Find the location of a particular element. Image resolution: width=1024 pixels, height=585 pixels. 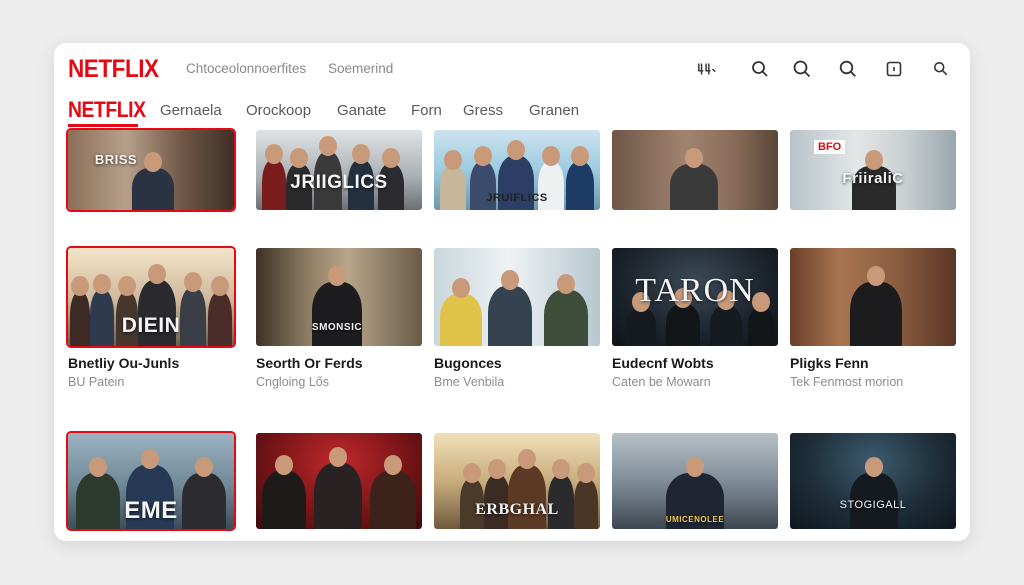

title-tile: STOGIGALL is located at coordinates (873, 481).